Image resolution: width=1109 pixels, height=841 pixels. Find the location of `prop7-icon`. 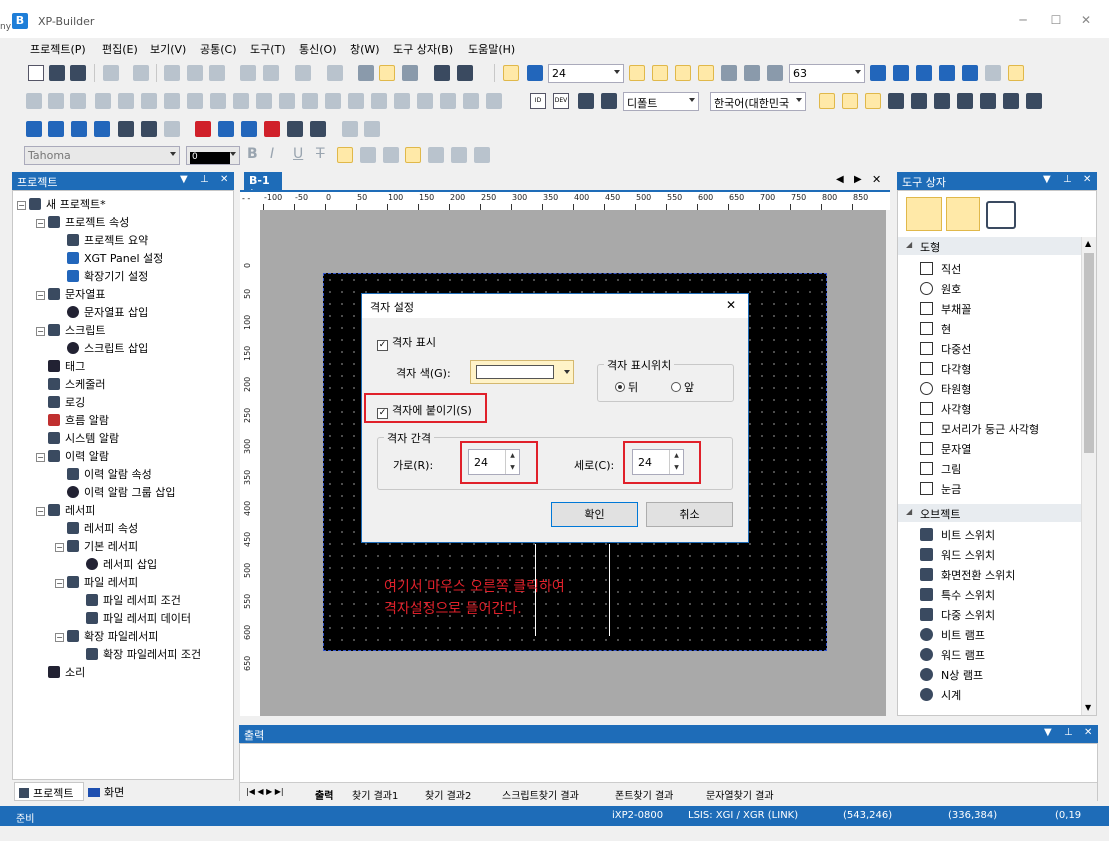

prop7-icon is located at coordinates (1034, 101).